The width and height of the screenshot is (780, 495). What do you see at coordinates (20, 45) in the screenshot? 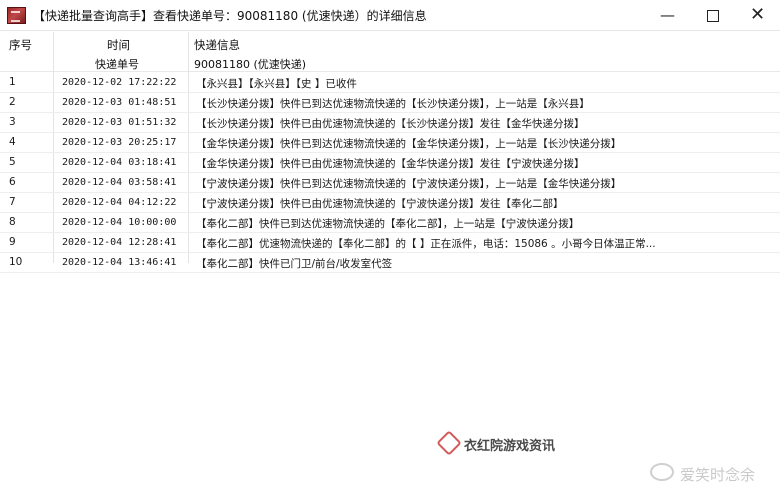
I see `header-index: 序号` at bounding box center [20, 45].